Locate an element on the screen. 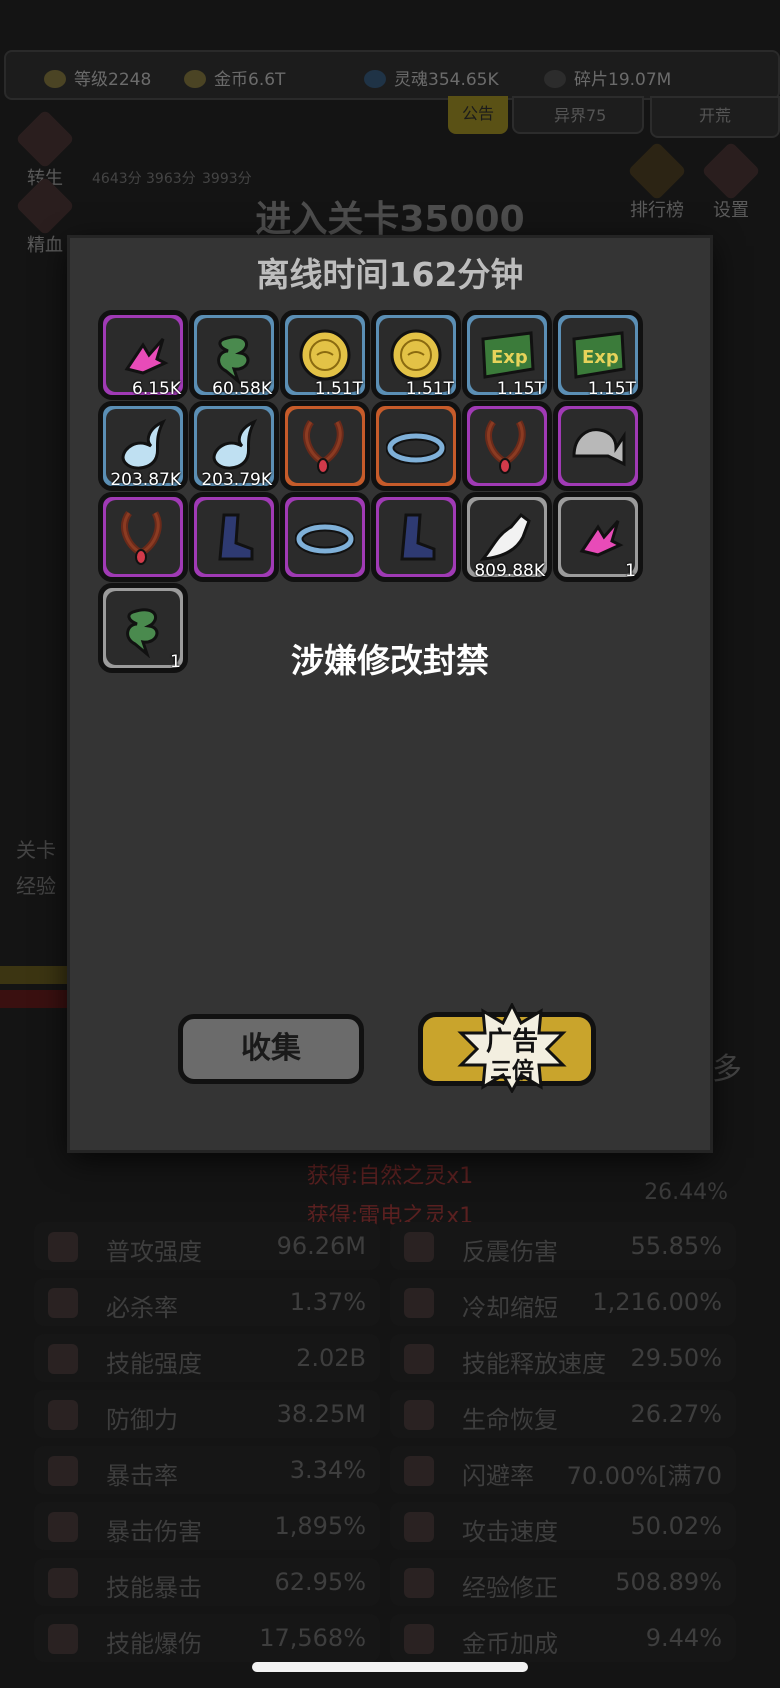 The width and height of the screenshot is (780, 1688). ring-icon is located at coordinates (325, 539).